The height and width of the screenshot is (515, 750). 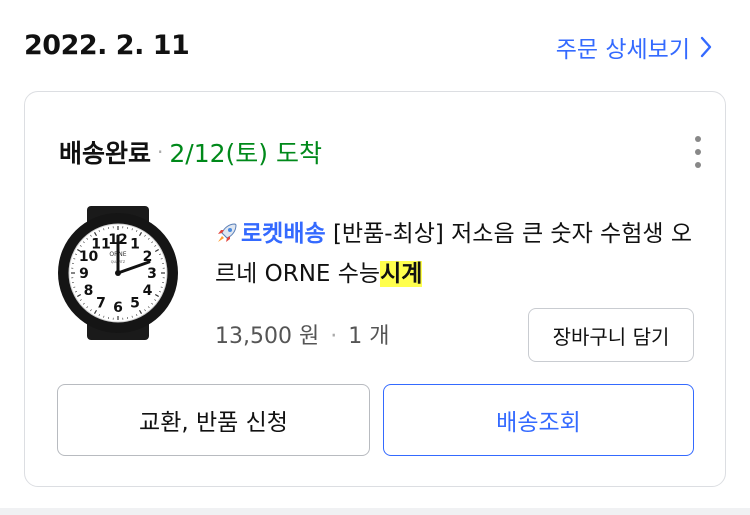 What do you see at coordinates (283, 234) in the screenshot?
I see `rocket-delivery-label: 로켓배송` at bounding box center [283, 234].